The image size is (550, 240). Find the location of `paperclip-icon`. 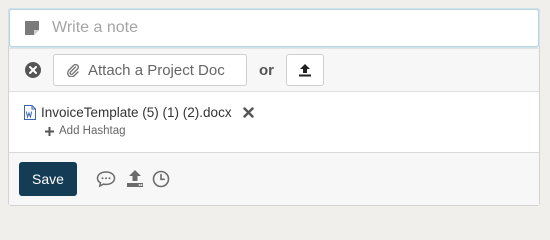

paperclip-icon is located at coordinates (72, 70).